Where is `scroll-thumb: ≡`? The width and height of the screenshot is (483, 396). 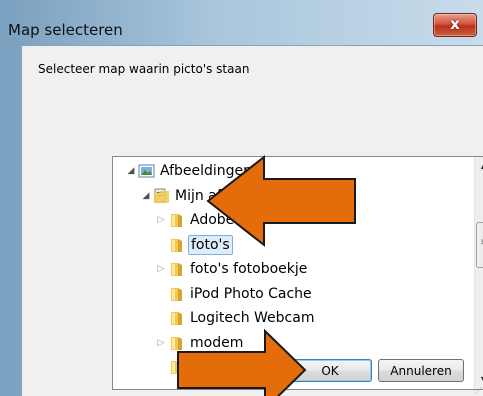
scroll-thumb: ≡ is located at coordinates (479, 245).